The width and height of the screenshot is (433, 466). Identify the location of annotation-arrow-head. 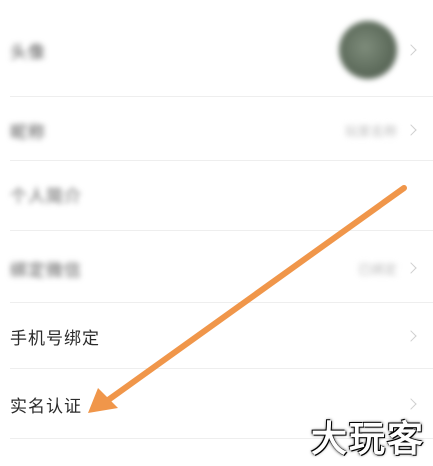
(103, 400).